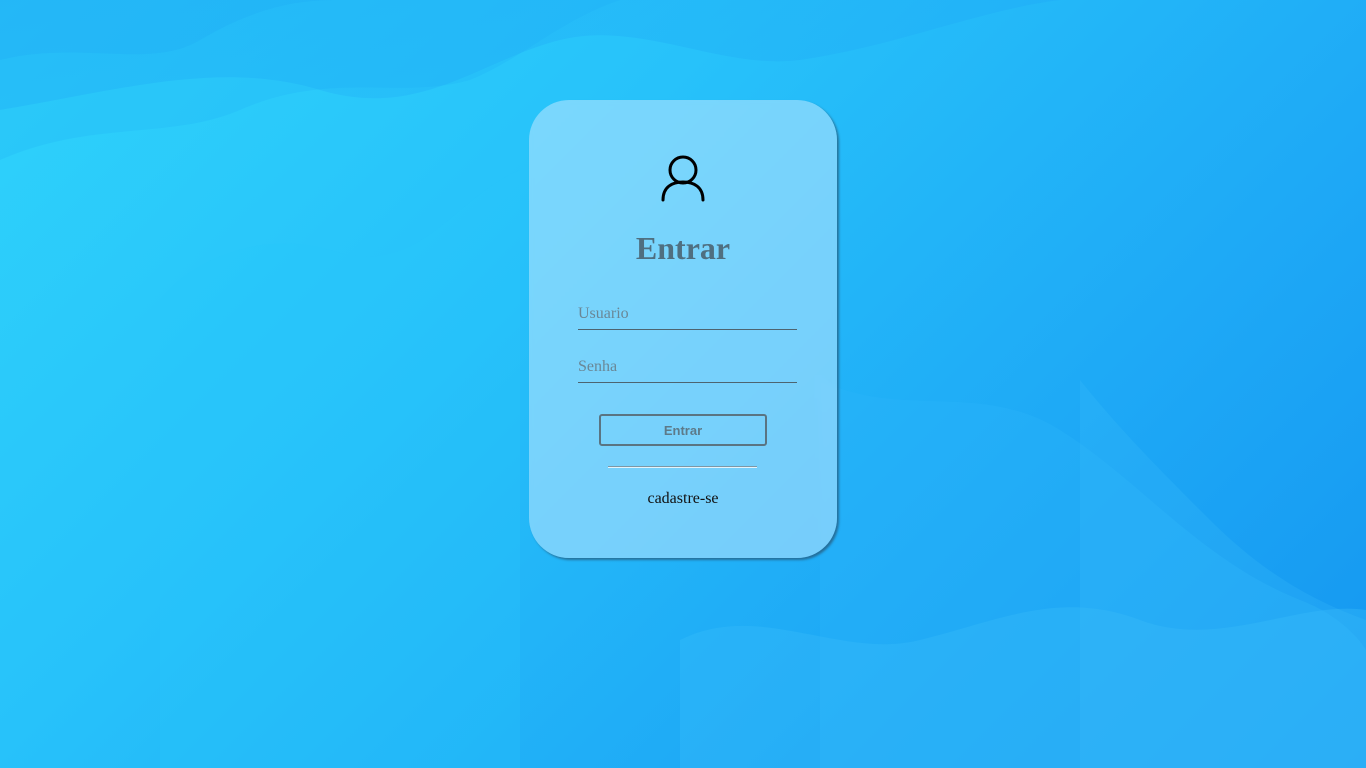 The width and height of the screenshot is (1366, 768). Describe the element at coordinates (683, 248) in the screenshot. I see `login-title: Entrar` at that location.